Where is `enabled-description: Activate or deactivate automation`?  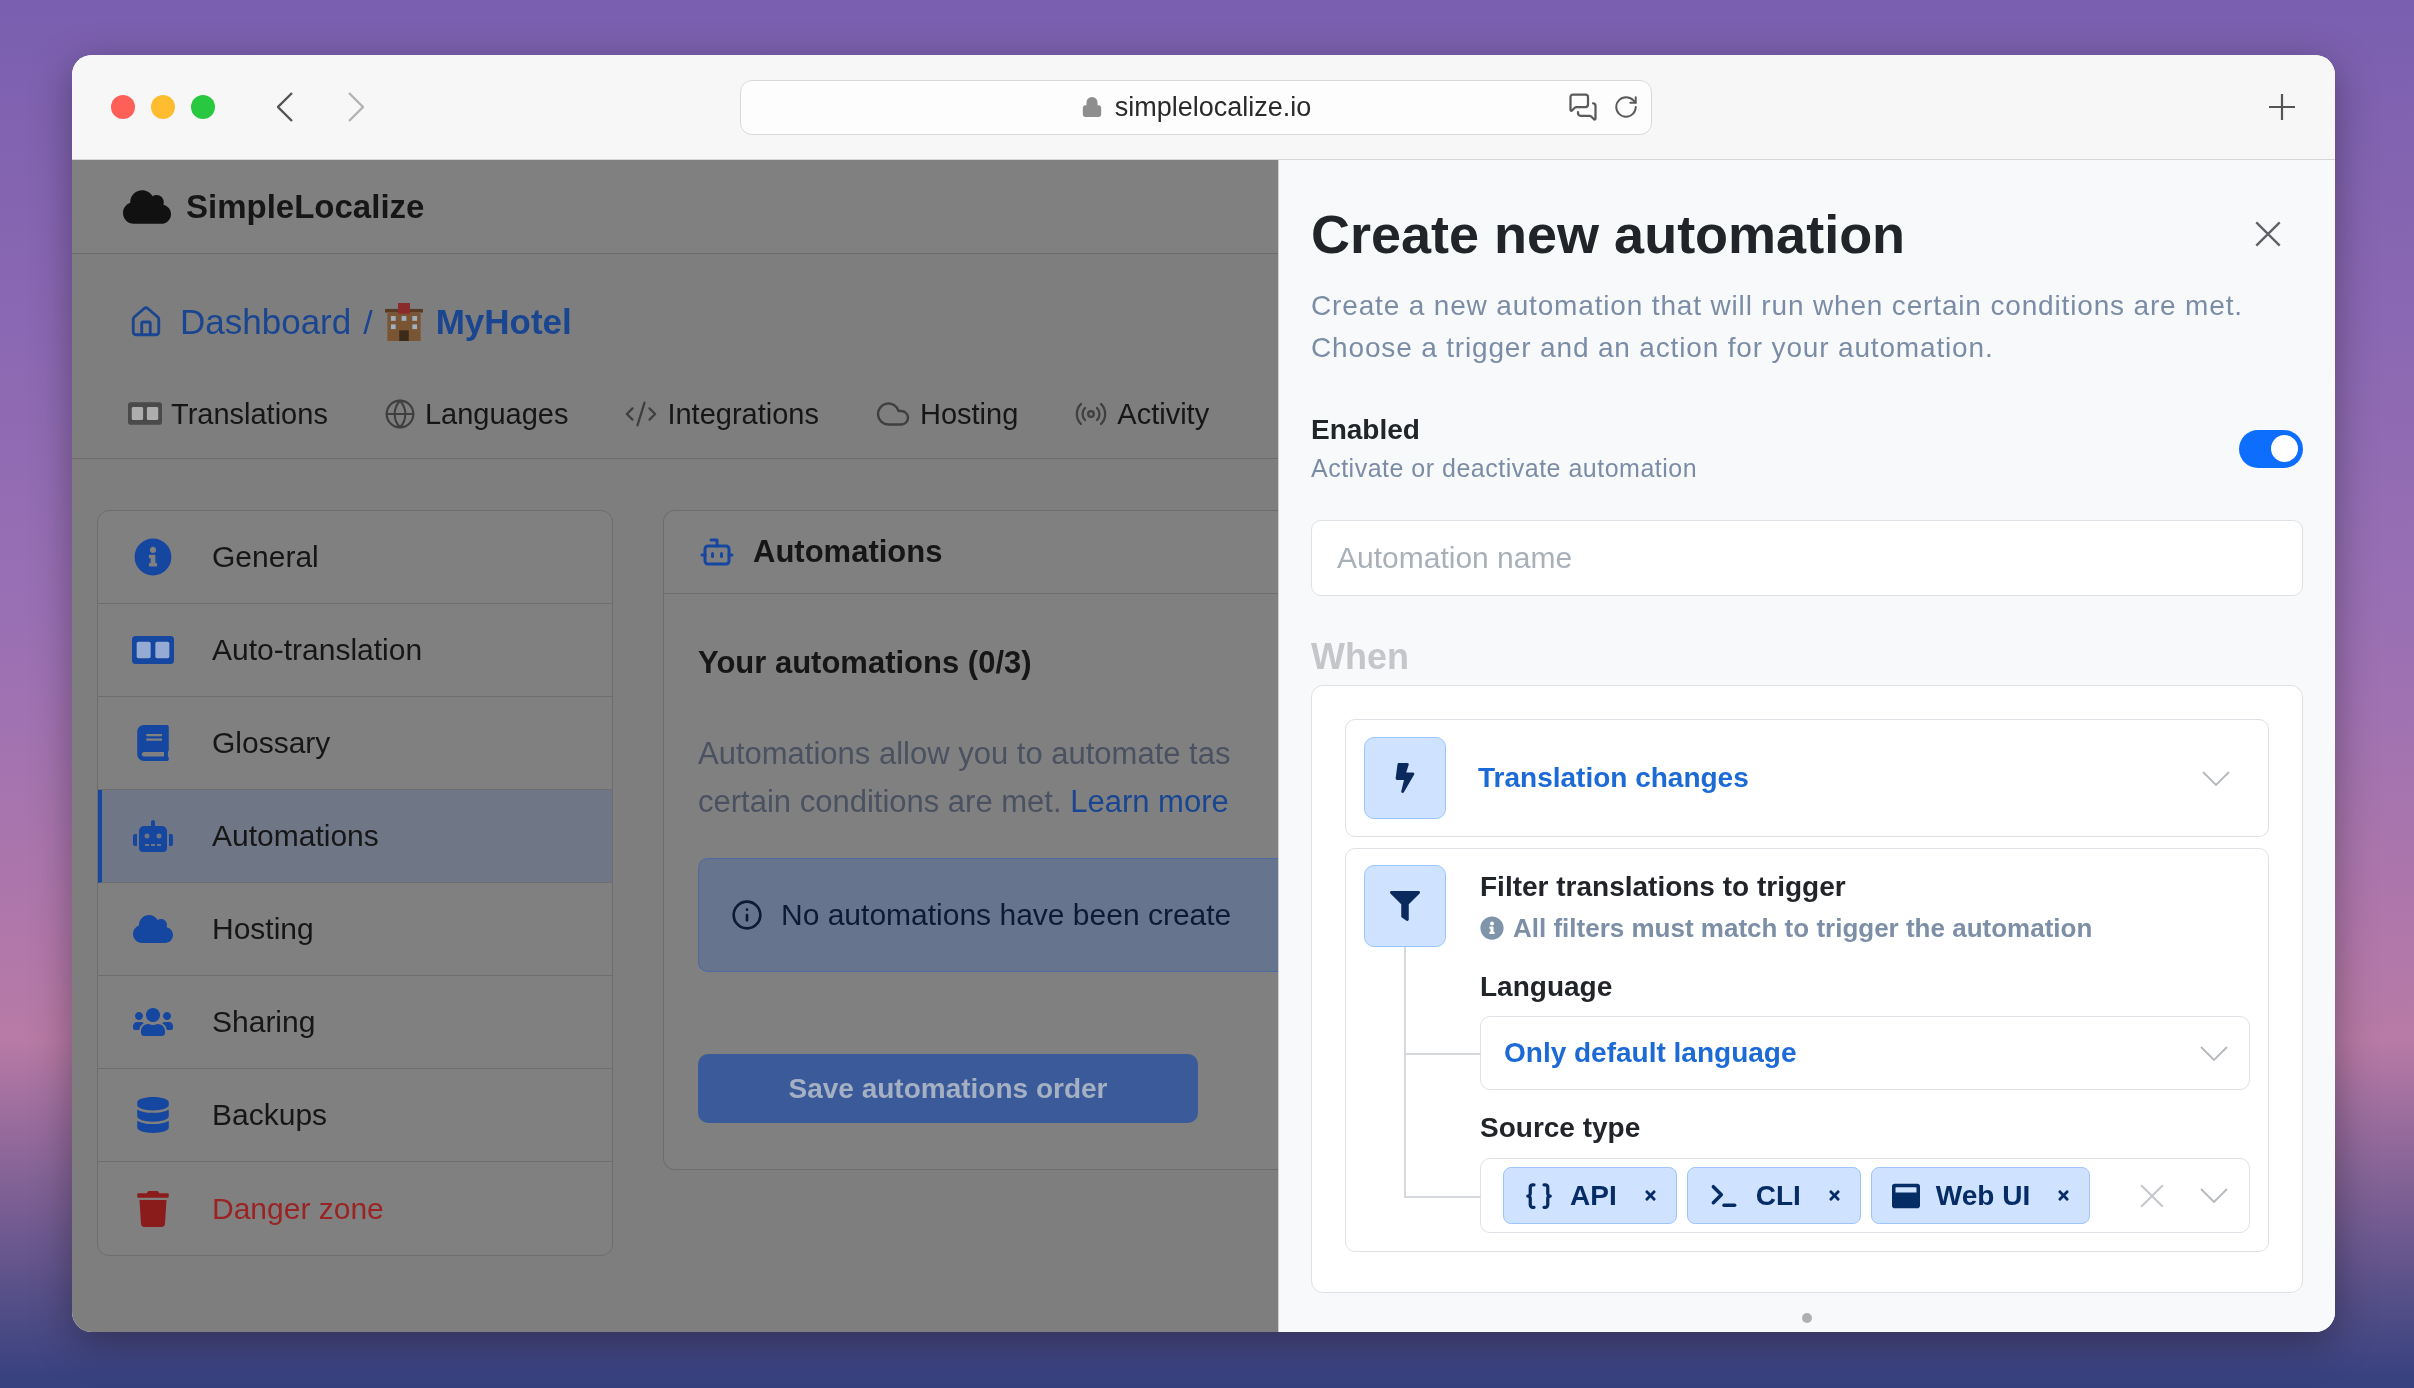 enabled-description: Activate or deactivate automation is located at coordinates (1504, 468).